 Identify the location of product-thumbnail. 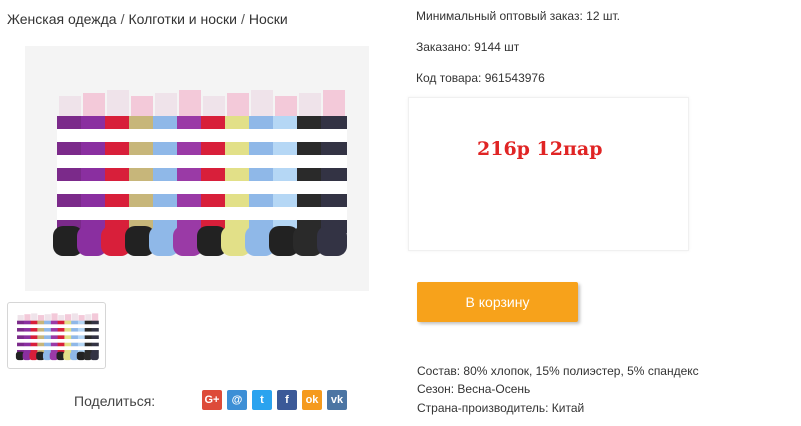
(56, 335).